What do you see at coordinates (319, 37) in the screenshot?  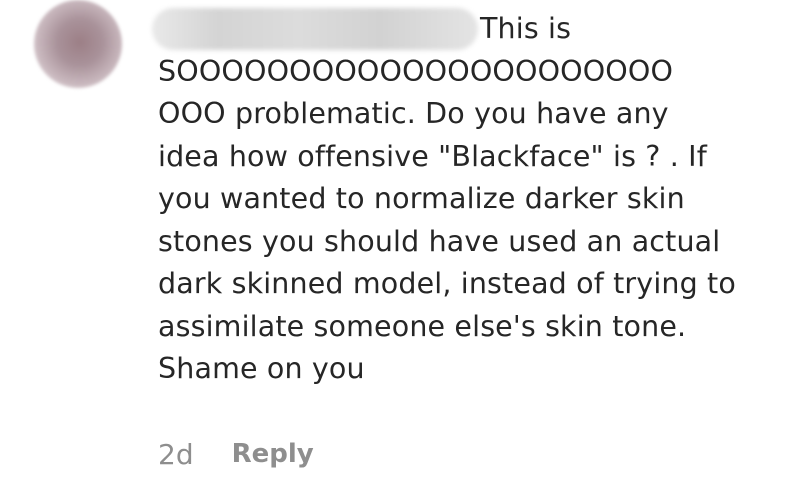 I see `username-spacer` at bounding box center [319, 37].